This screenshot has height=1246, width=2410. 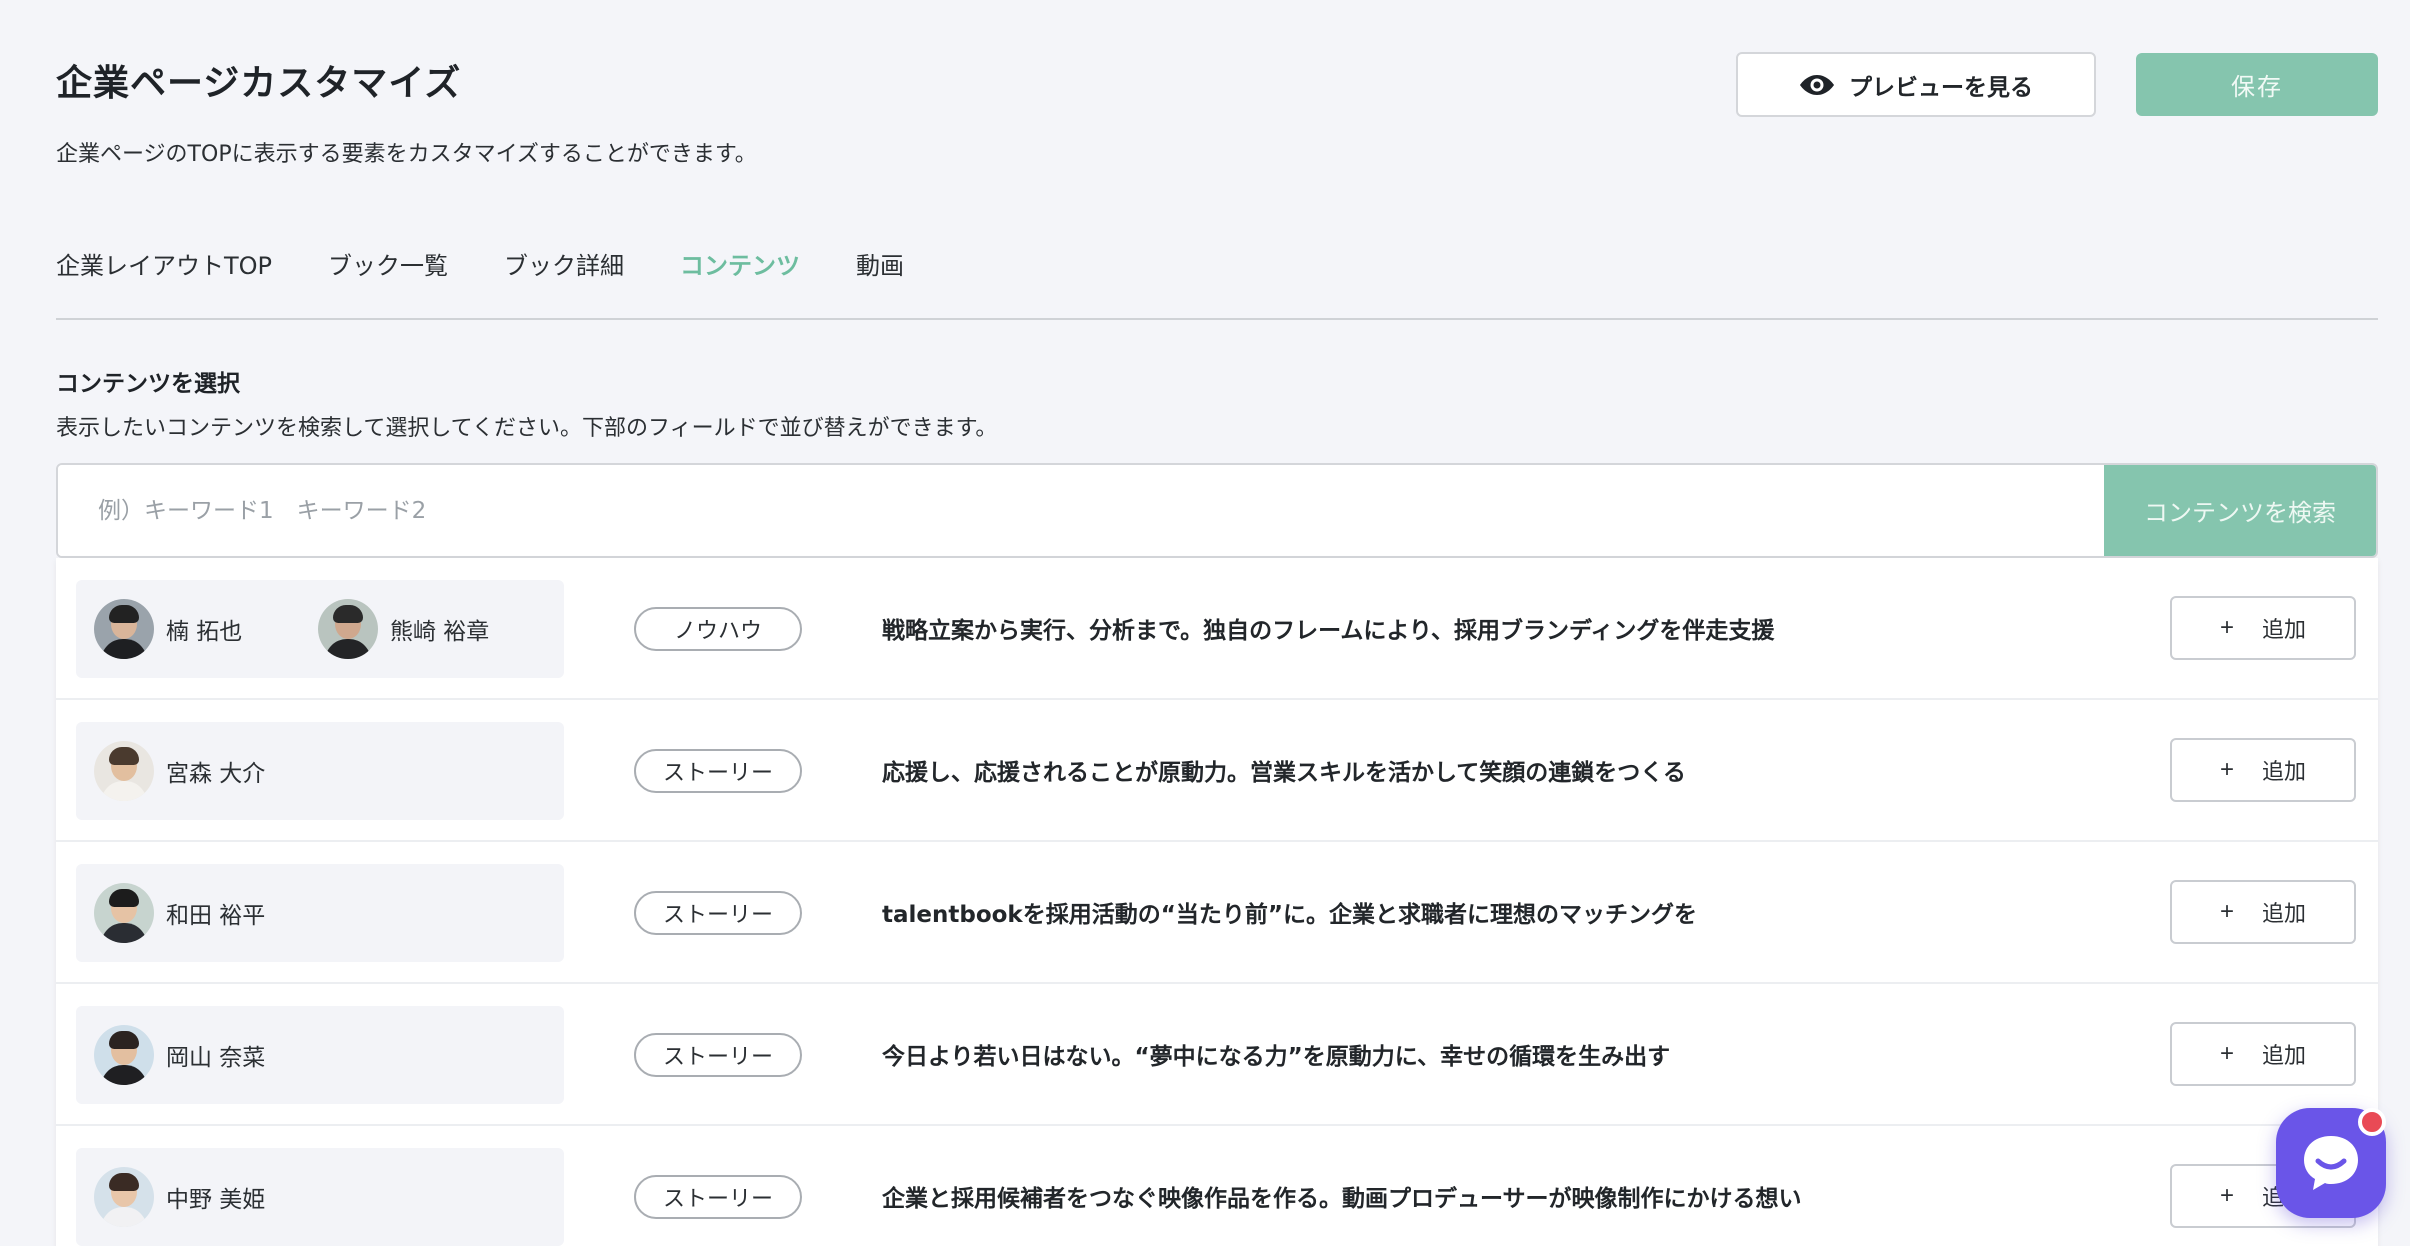 I want to click on search-input, so click(x=1081, y=510).